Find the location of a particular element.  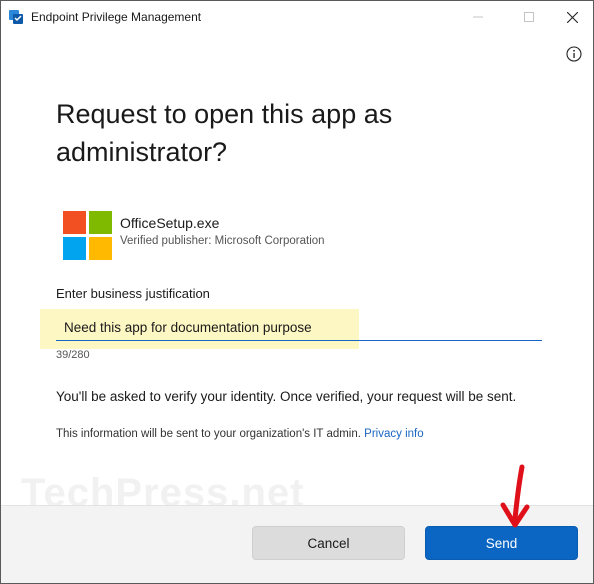

justification-label: Enter business justification is located at coordinates (133, 293).